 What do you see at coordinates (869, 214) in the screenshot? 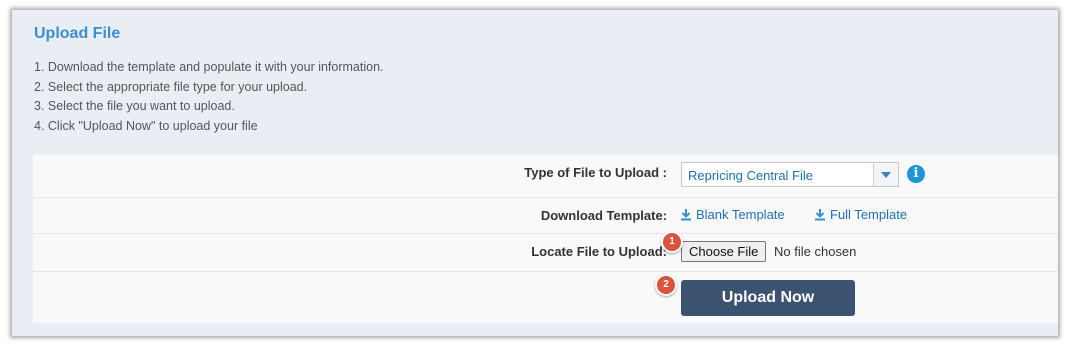
I see `full-template-label: Full Template` at bounding box center [869, 214].